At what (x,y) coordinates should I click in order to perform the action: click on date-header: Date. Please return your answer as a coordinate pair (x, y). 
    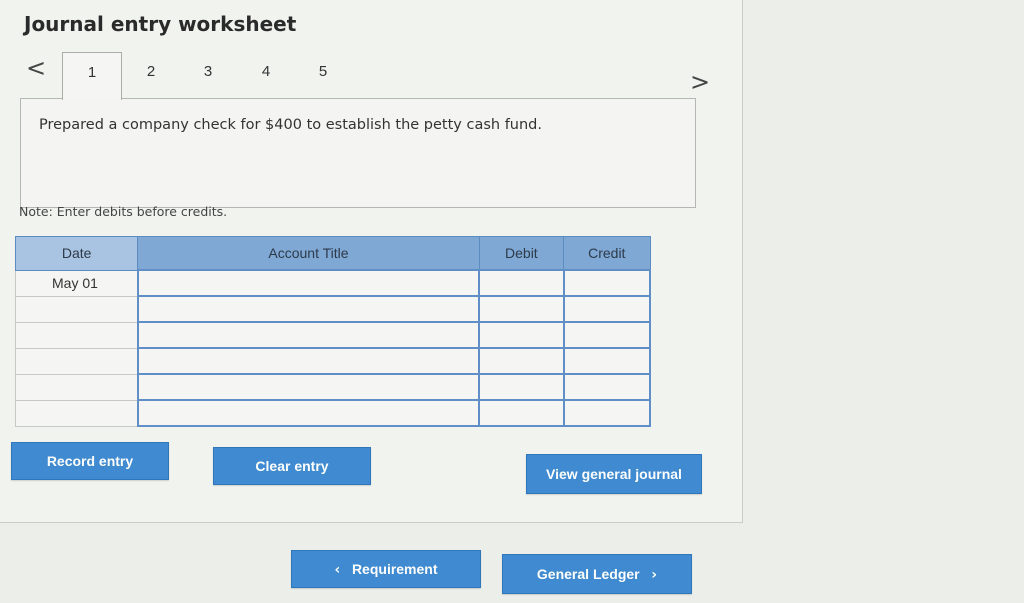
    Looking at the image, I should click on (76, 253).